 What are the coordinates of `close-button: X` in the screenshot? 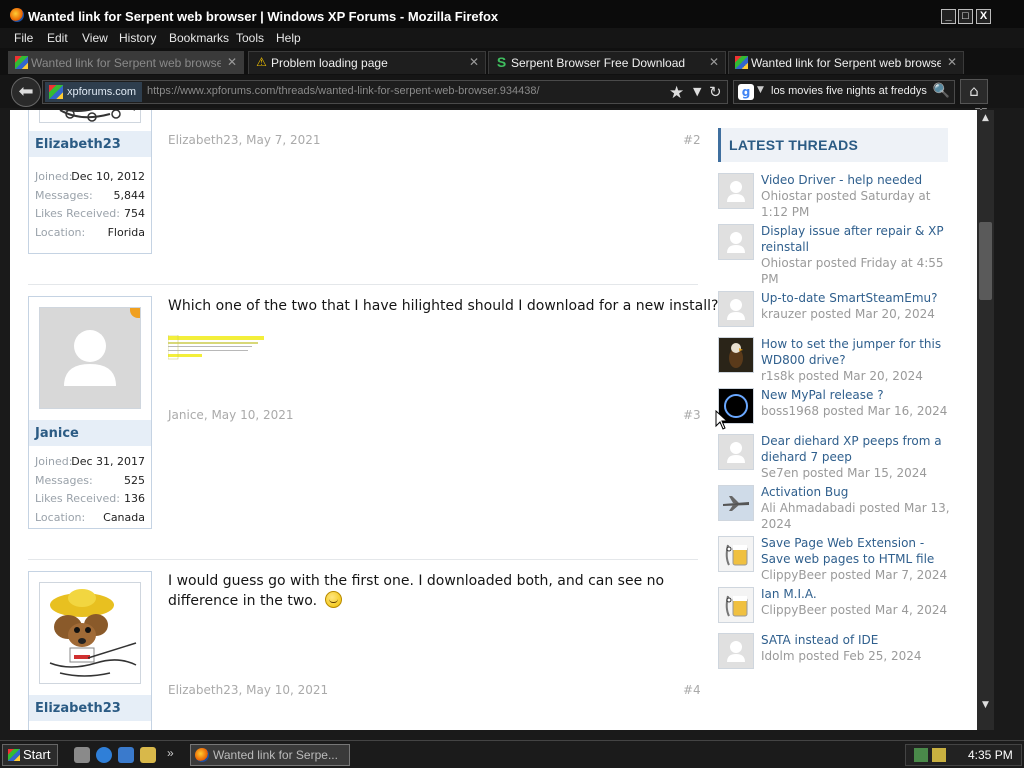 It's located at (983, 16).